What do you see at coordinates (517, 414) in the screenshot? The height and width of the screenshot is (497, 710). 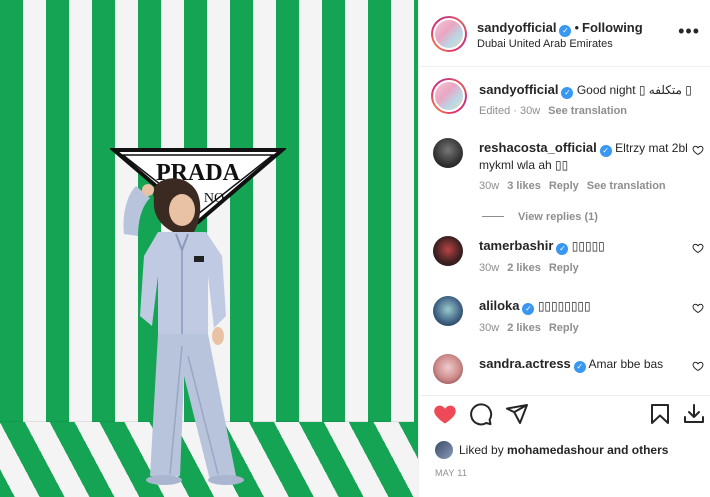 I see `share-icon` at bounding box center [517, 414].